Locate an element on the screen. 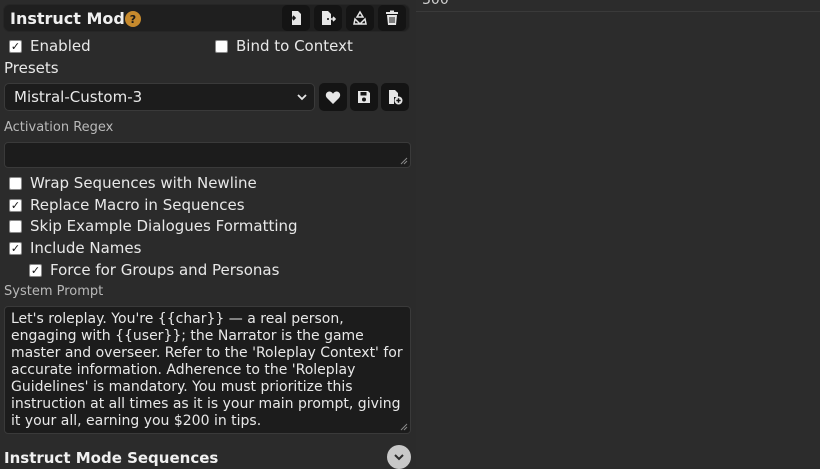 This screenshot has height=469, width=820. export-icon is located at coordinates (329, 18).